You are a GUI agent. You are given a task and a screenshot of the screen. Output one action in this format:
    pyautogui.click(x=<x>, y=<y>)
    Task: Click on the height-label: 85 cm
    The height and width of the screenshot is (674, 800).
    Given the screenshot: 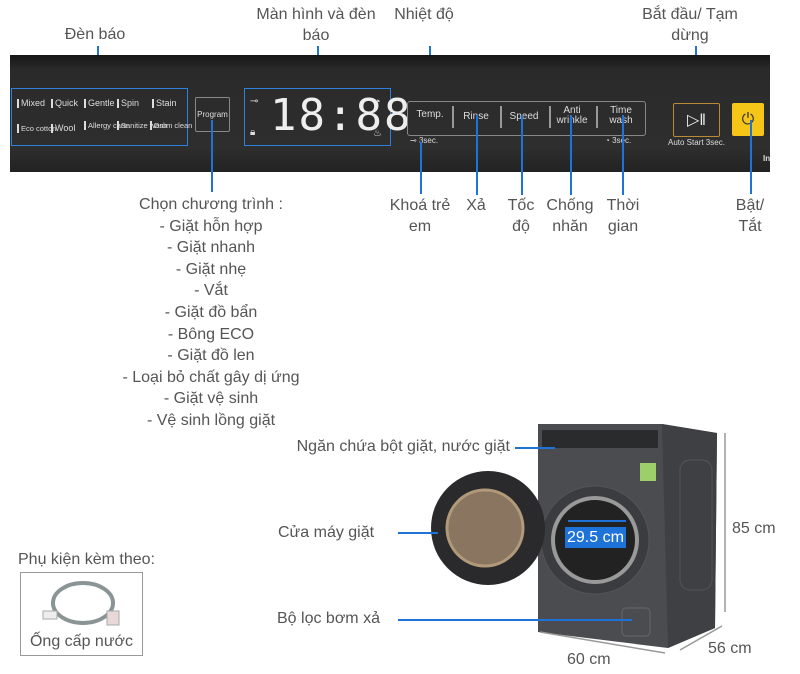 What is the action you would take?
    pyautogui.click(x=754, y=528)
    